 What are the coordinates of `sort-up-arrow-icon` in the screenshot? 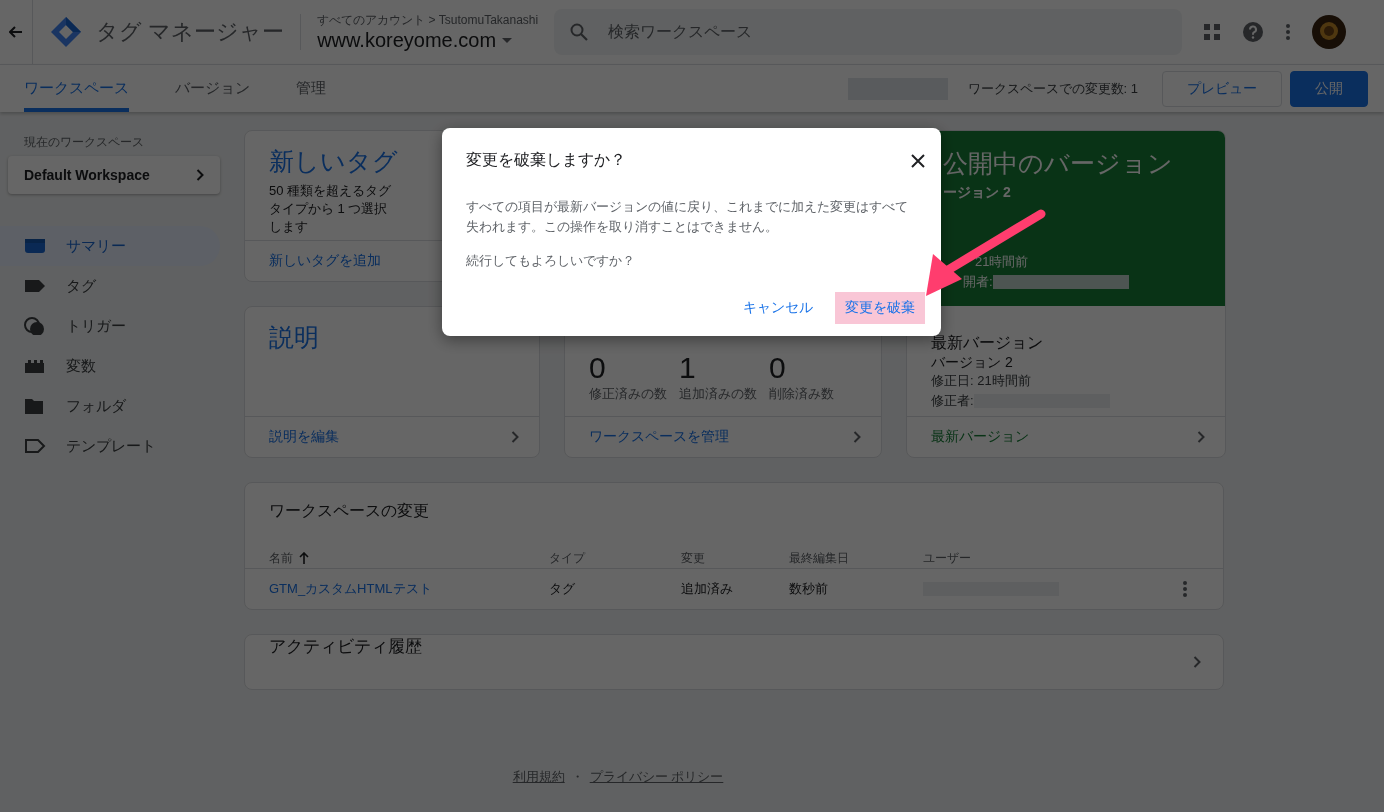 It's located at (304, 558).